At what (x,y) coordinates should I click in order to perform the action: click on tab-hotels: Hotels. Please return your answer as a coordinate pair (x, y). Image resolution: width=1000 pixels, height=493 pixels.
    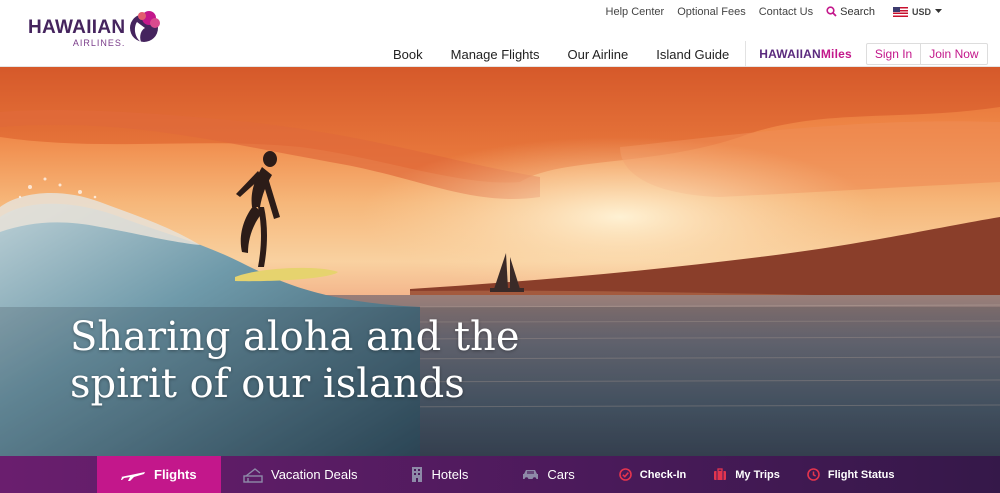
    Looking at the image, I should click on (439, 474).